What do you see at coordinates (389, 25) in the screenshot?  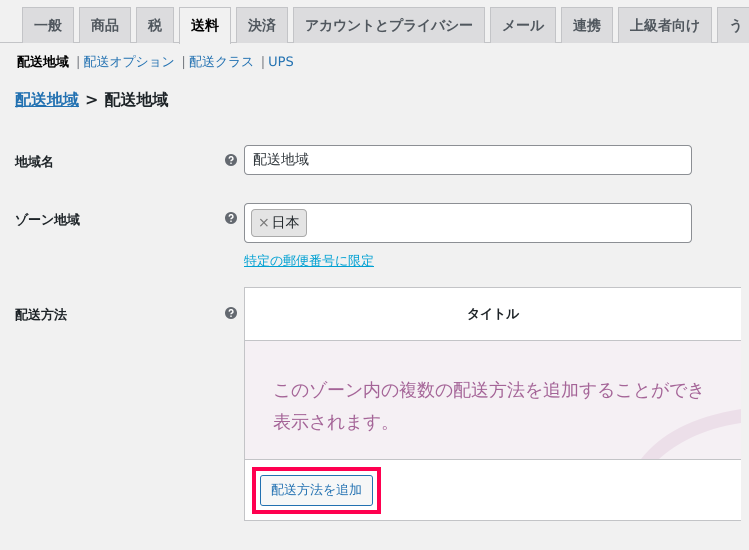 I see `settings-tab: アカウントとプライバシー` at bounding box center [389, 25].